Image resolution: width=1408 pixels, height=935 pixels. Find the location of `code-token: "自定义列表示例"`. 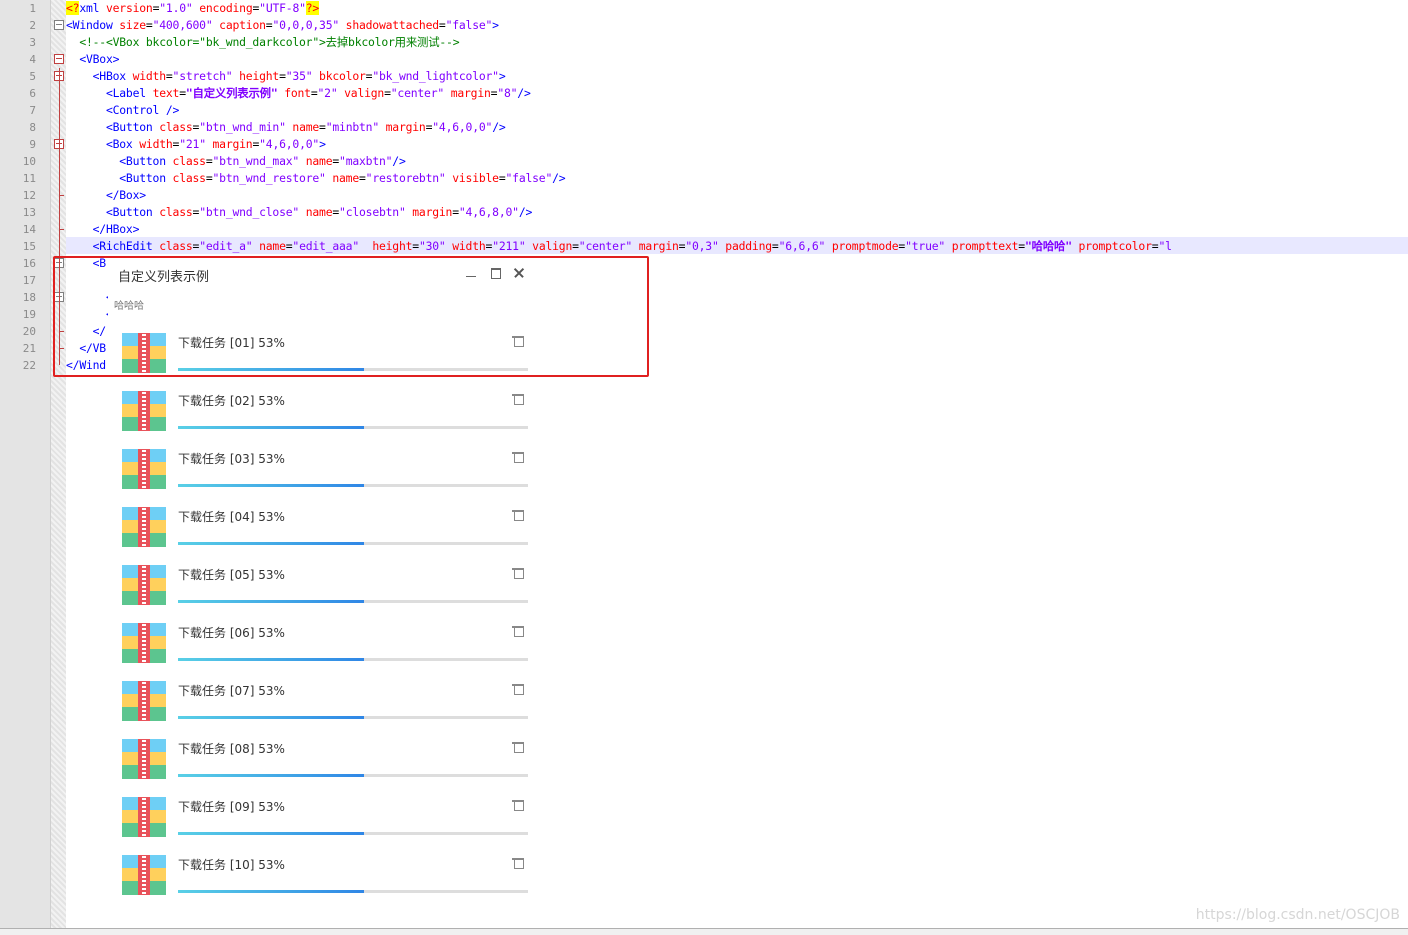

code-token: "自定义列表示例" is located at coordinates (231, 93).